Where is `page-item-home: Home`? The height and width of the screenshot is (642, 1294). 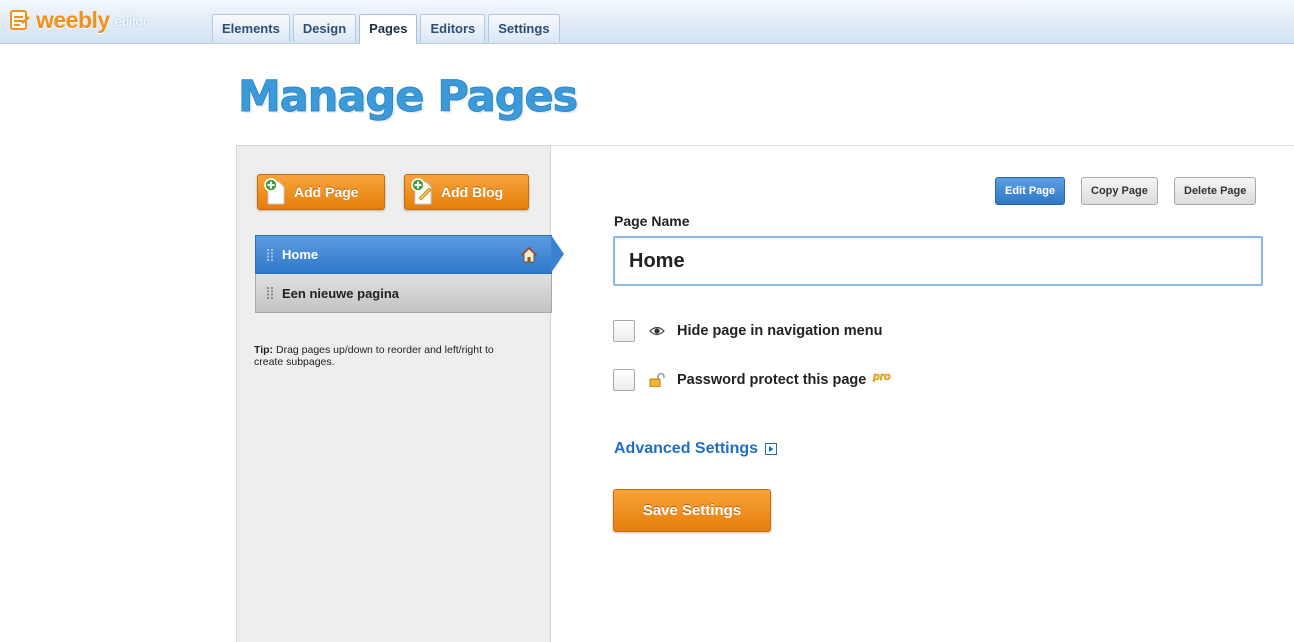 page-item-home: Home is located at coordinates (409, 254).